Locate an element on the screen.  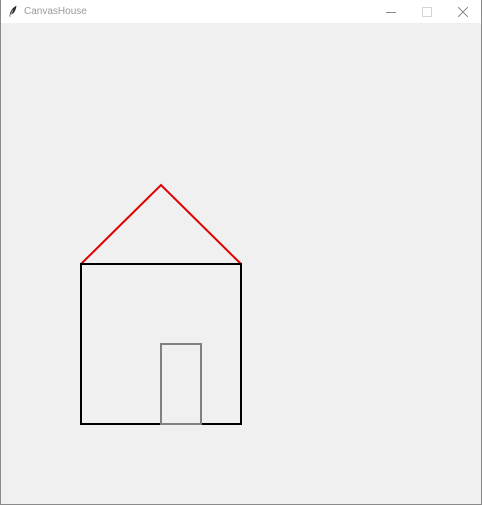
title-bar: CanvasHouse is located at coordinates (241, 11).